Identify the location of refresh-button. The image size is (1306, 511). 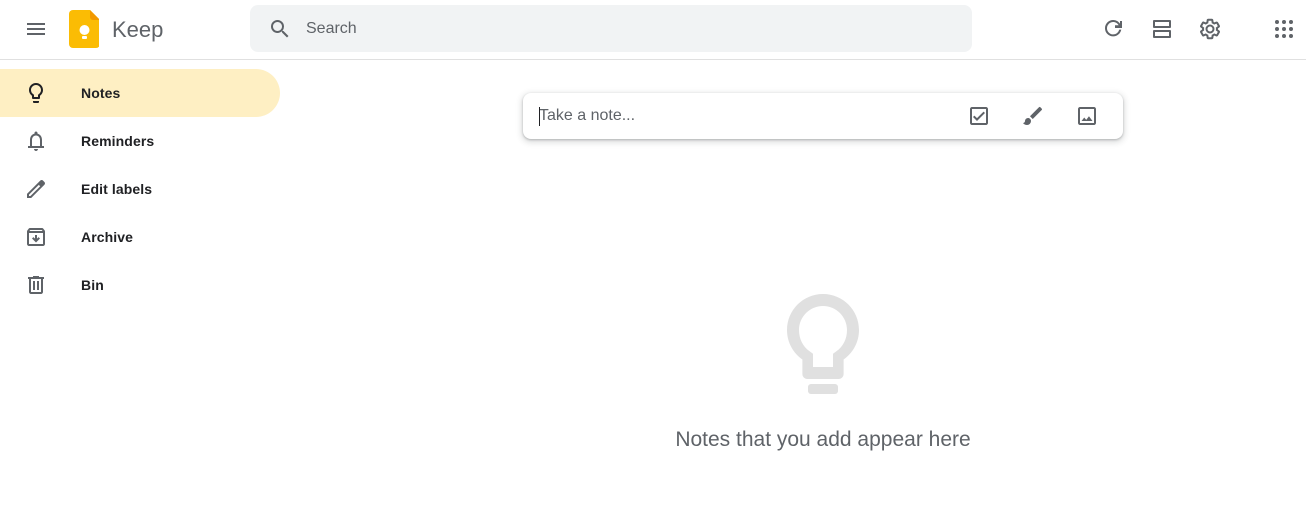
(1114, 29).